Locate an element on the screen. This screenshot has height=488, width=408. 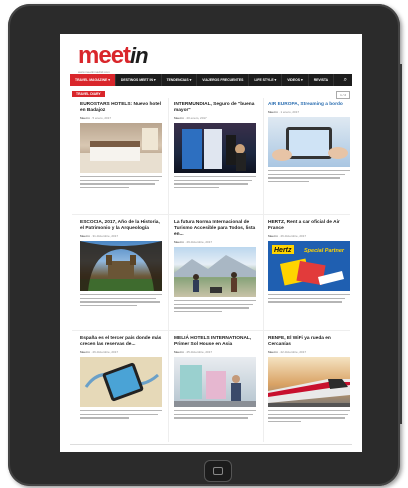
article-image-castle is located at coordinates (121, 266).